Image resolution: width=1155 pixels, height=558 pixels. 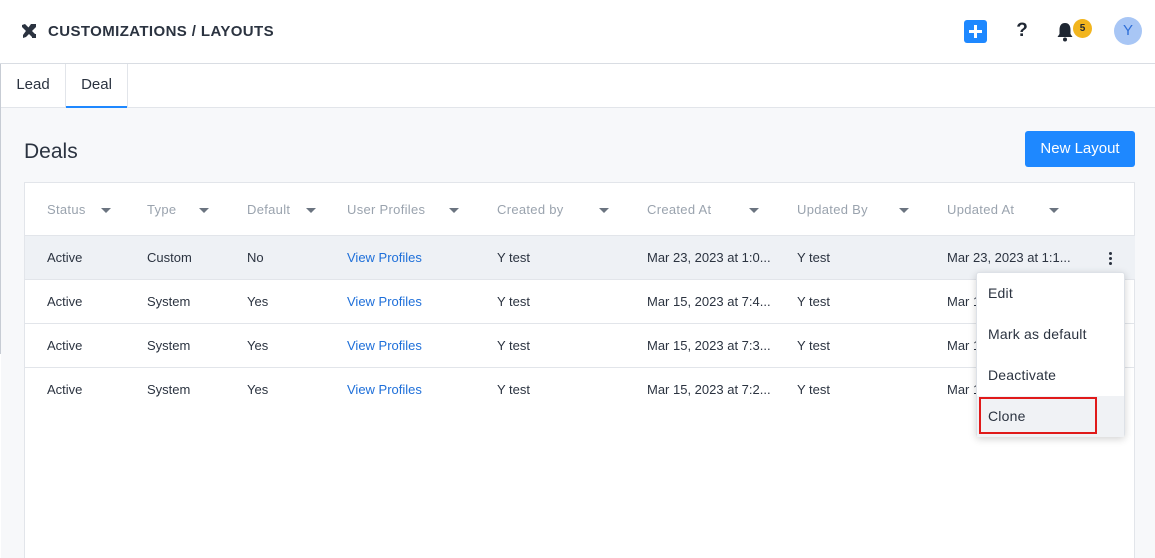 What do you see at coordinates (1065, 32) in the screenshot?
I see `bell-icon` at bounding box center [1065, 32].